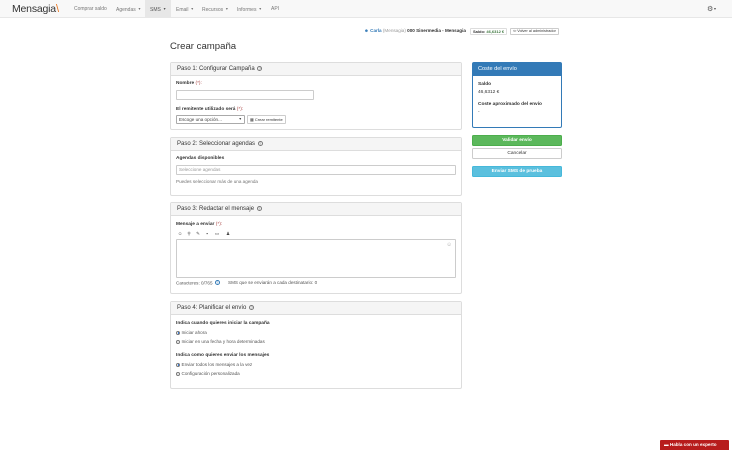 This screenshot has width=732, height=450. Describe the element at coordinates (515, 31) in the screenshot. I see `back-arrow-icon: ⇦` at that location.